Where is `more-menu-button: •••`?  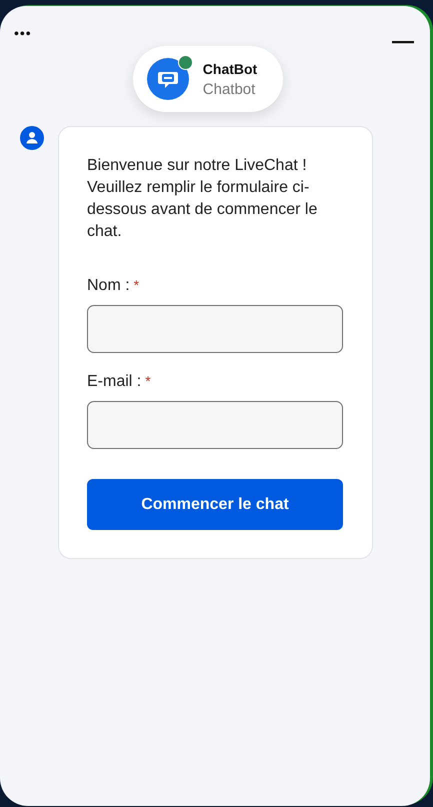 more-menu-button: ••• is located at coordinates (23, 33).